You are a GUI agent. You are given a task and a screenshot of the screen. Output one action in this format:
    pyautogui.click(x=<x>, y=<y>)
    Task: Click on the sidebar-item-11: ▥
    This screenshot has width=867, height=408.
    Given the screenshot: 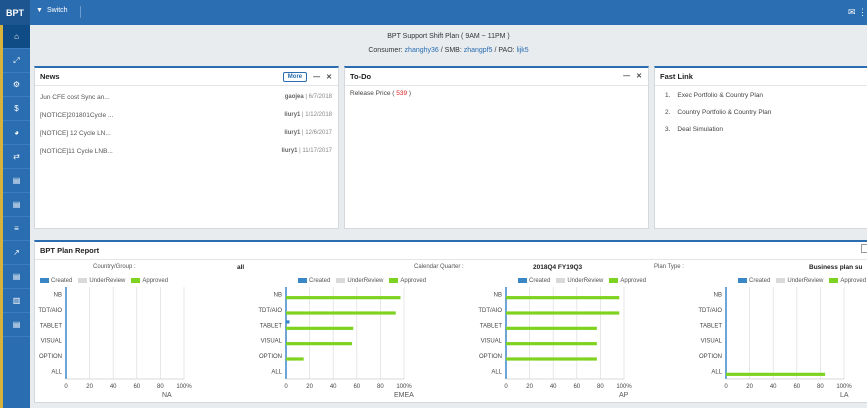 What is the action you would take?
    pyautogui.click(x=16, y=301)
    